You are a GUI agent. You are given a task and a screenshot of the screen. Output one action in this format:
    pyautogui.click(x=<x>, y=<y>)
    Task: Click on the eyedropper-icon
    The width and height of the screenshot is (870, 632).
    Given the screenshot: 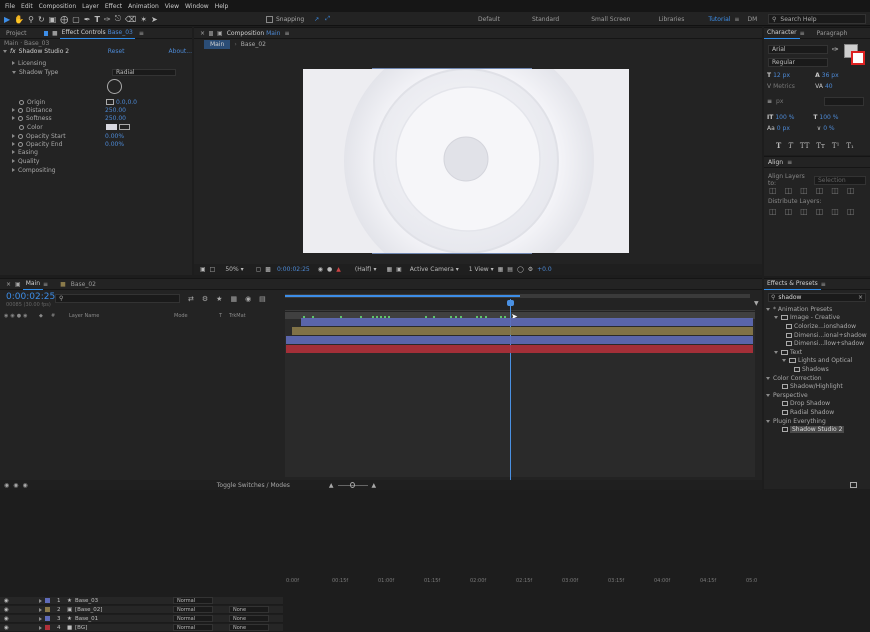 What is the action you would take?
    pyautogui.click(x=124, y=127)
    